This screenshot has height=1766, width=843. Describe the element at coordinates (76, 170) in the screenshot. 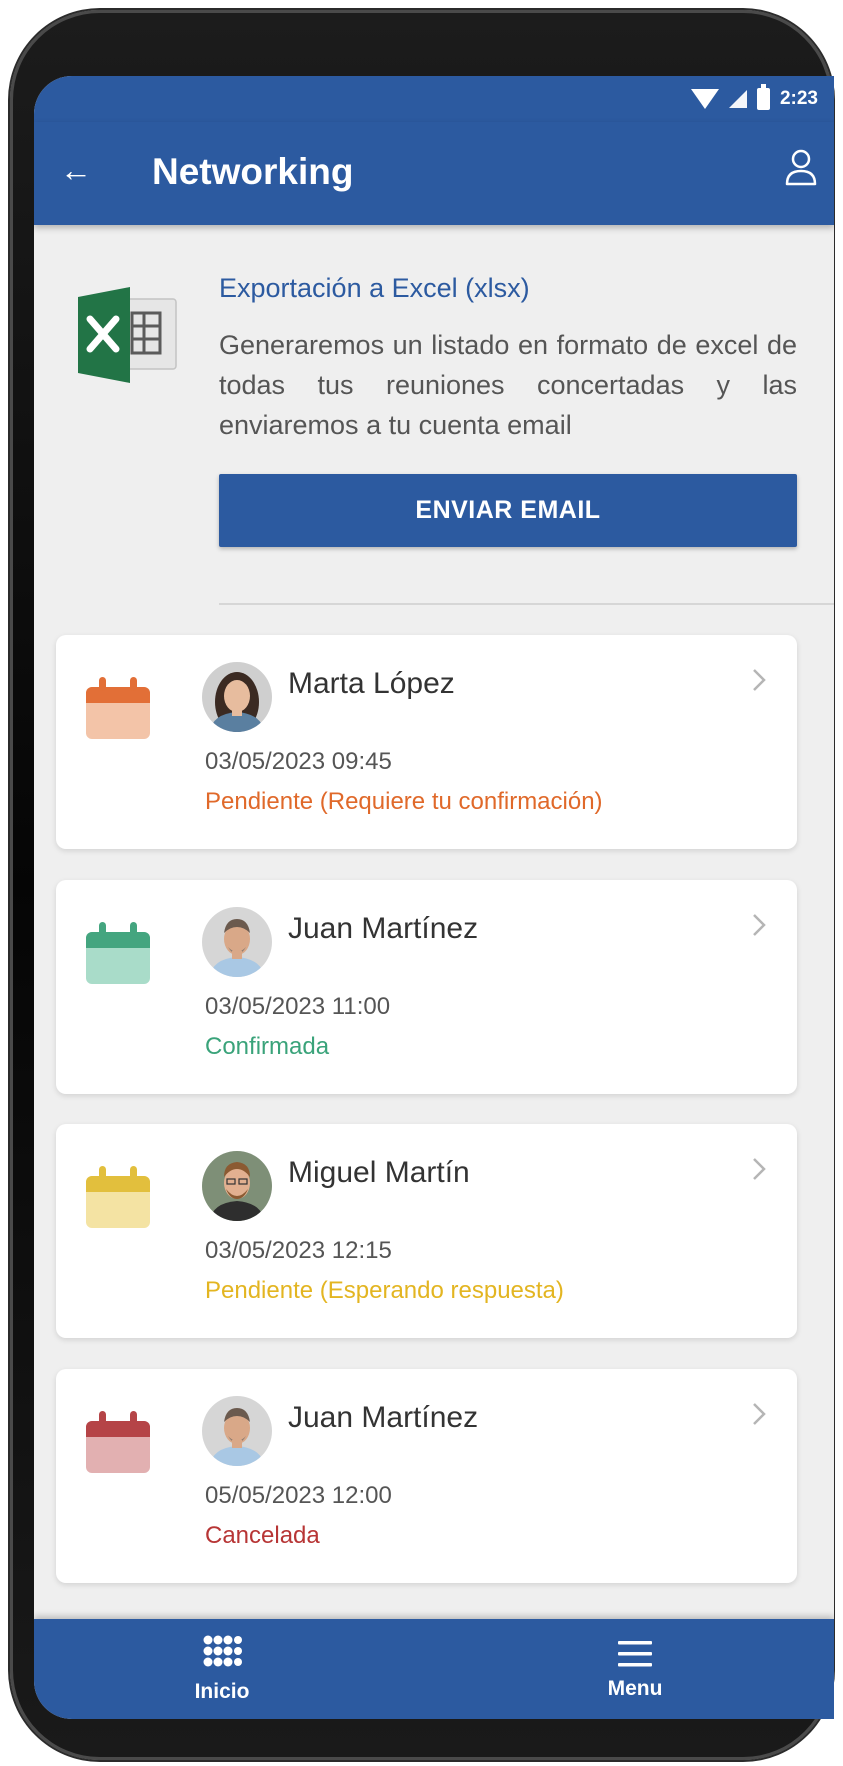

I see `back-arrow-icon: ←` at that location.